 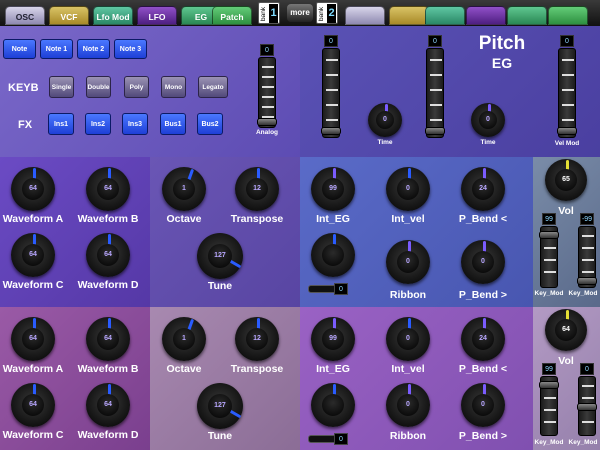 What do you see at coordinates (267, 132) in the screenshot?
I see `analog-label: Analog` at bounding box center [267, 132].